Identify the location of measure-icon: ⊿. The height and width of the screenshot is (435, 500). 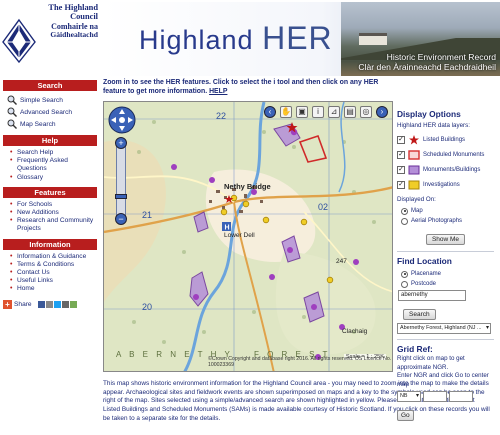
(334, 112).